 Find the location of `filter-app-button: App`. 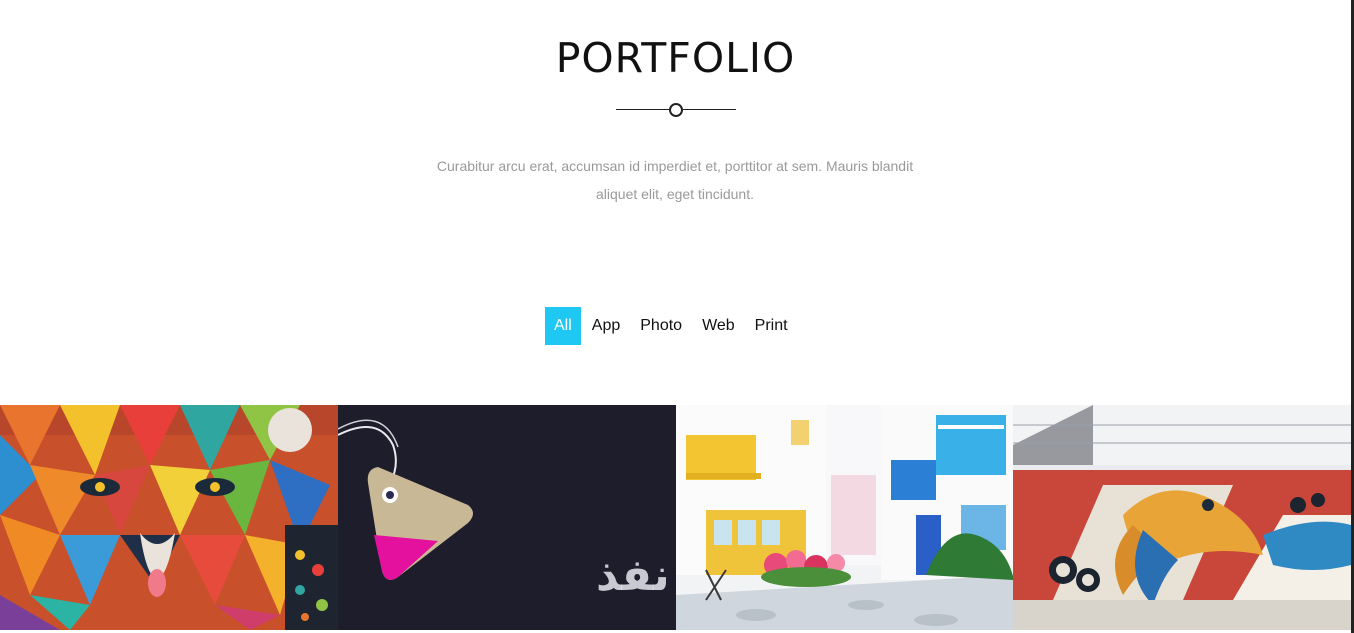

filter-app-button: App is located at coordinates (606, 326).